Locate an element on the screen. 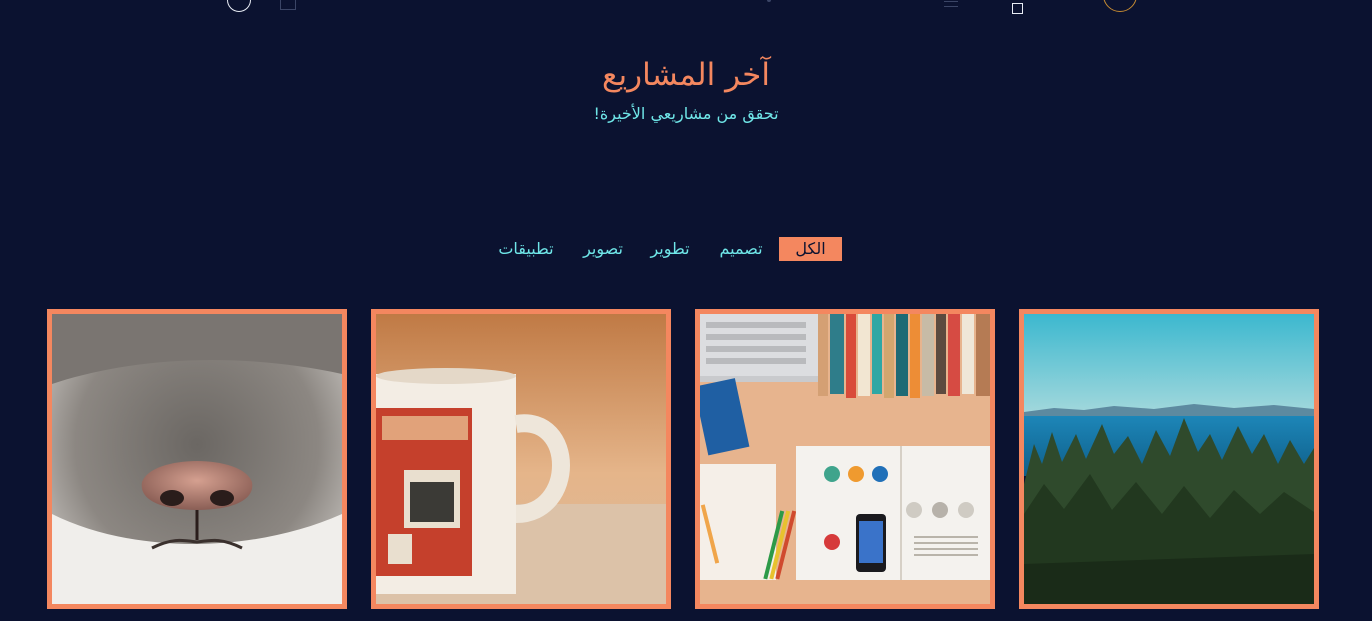  filter-development: تطوير is located at coordinates (670, 249).